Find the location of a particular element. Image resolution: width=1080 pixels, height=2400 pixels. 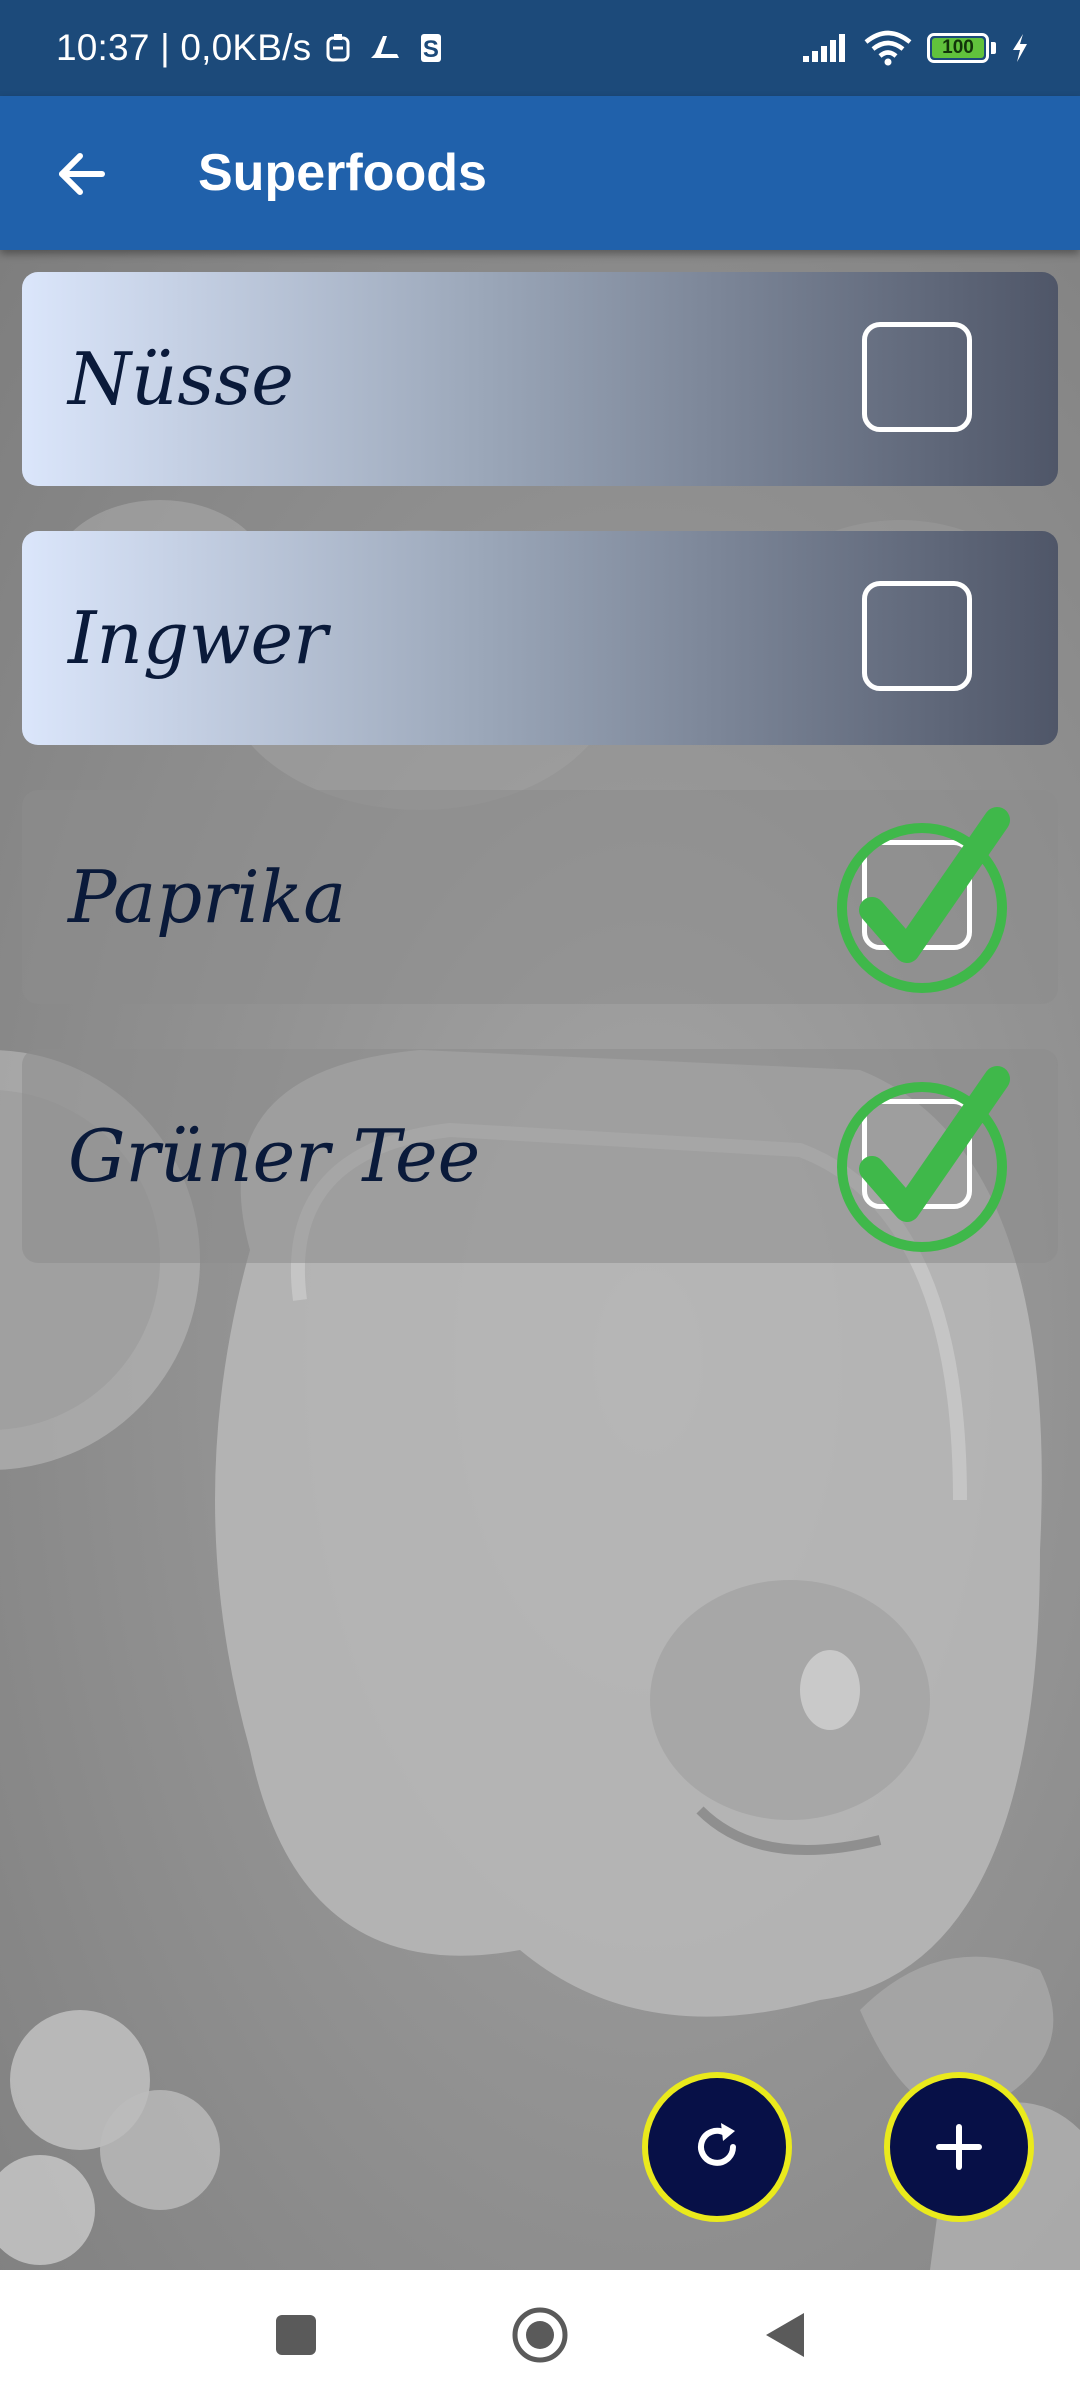

status-right: 100 is located at coordinates (915, 48).